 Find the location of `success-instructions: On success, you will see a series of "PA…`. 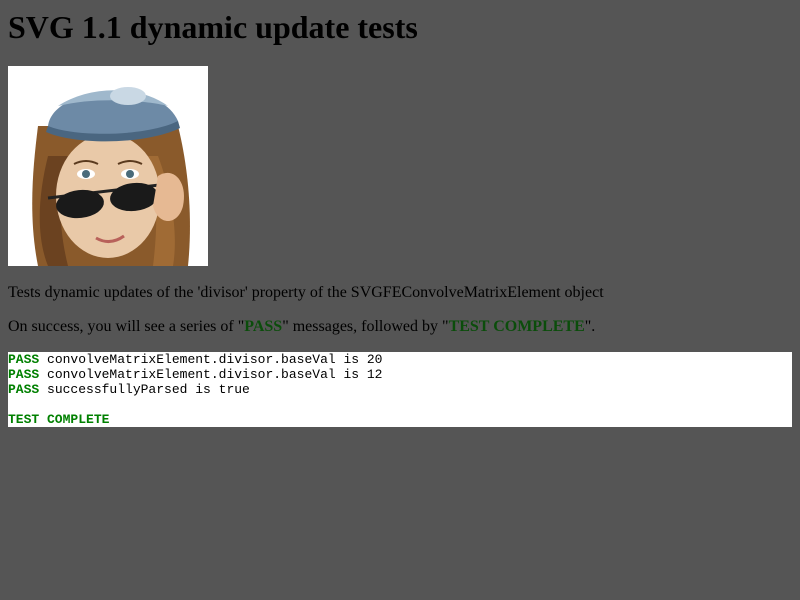

success-instructions: On success, you will see a series of "PA… is located at coordinates (301, 326).